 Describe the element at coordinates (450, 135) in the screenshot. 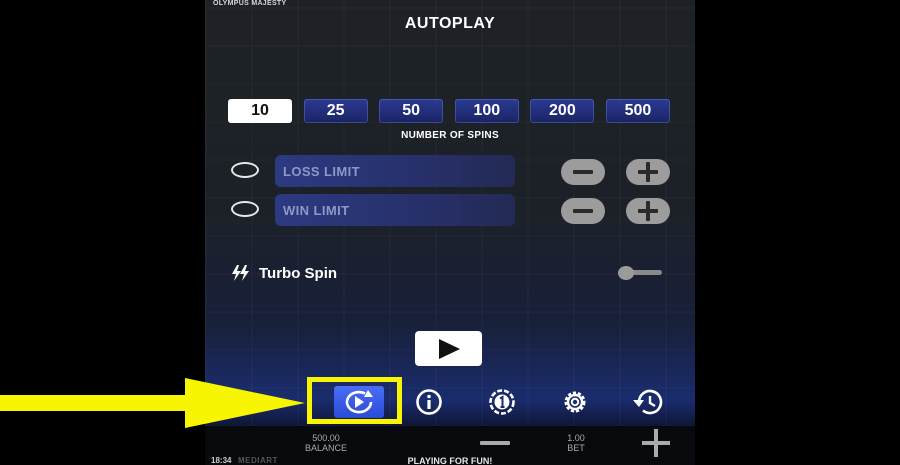

I see `spins-label: NUMBER OF SPINS` at that location.